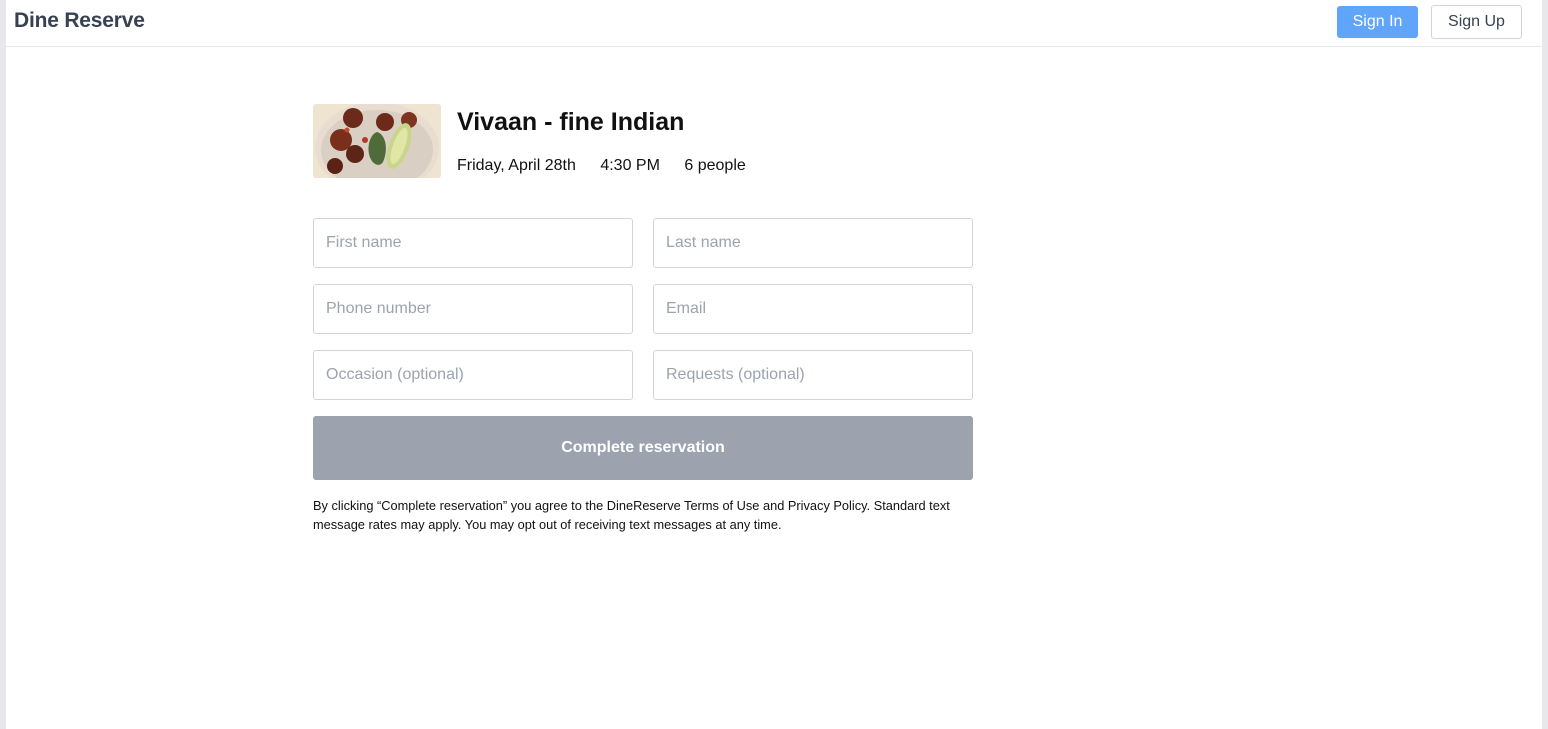 The width and height of the screenshot is (1548, 729). What do you see at coordinates (473, 243) in the screenshot?
I see `first-name-input` at bounding box center [473, 243].